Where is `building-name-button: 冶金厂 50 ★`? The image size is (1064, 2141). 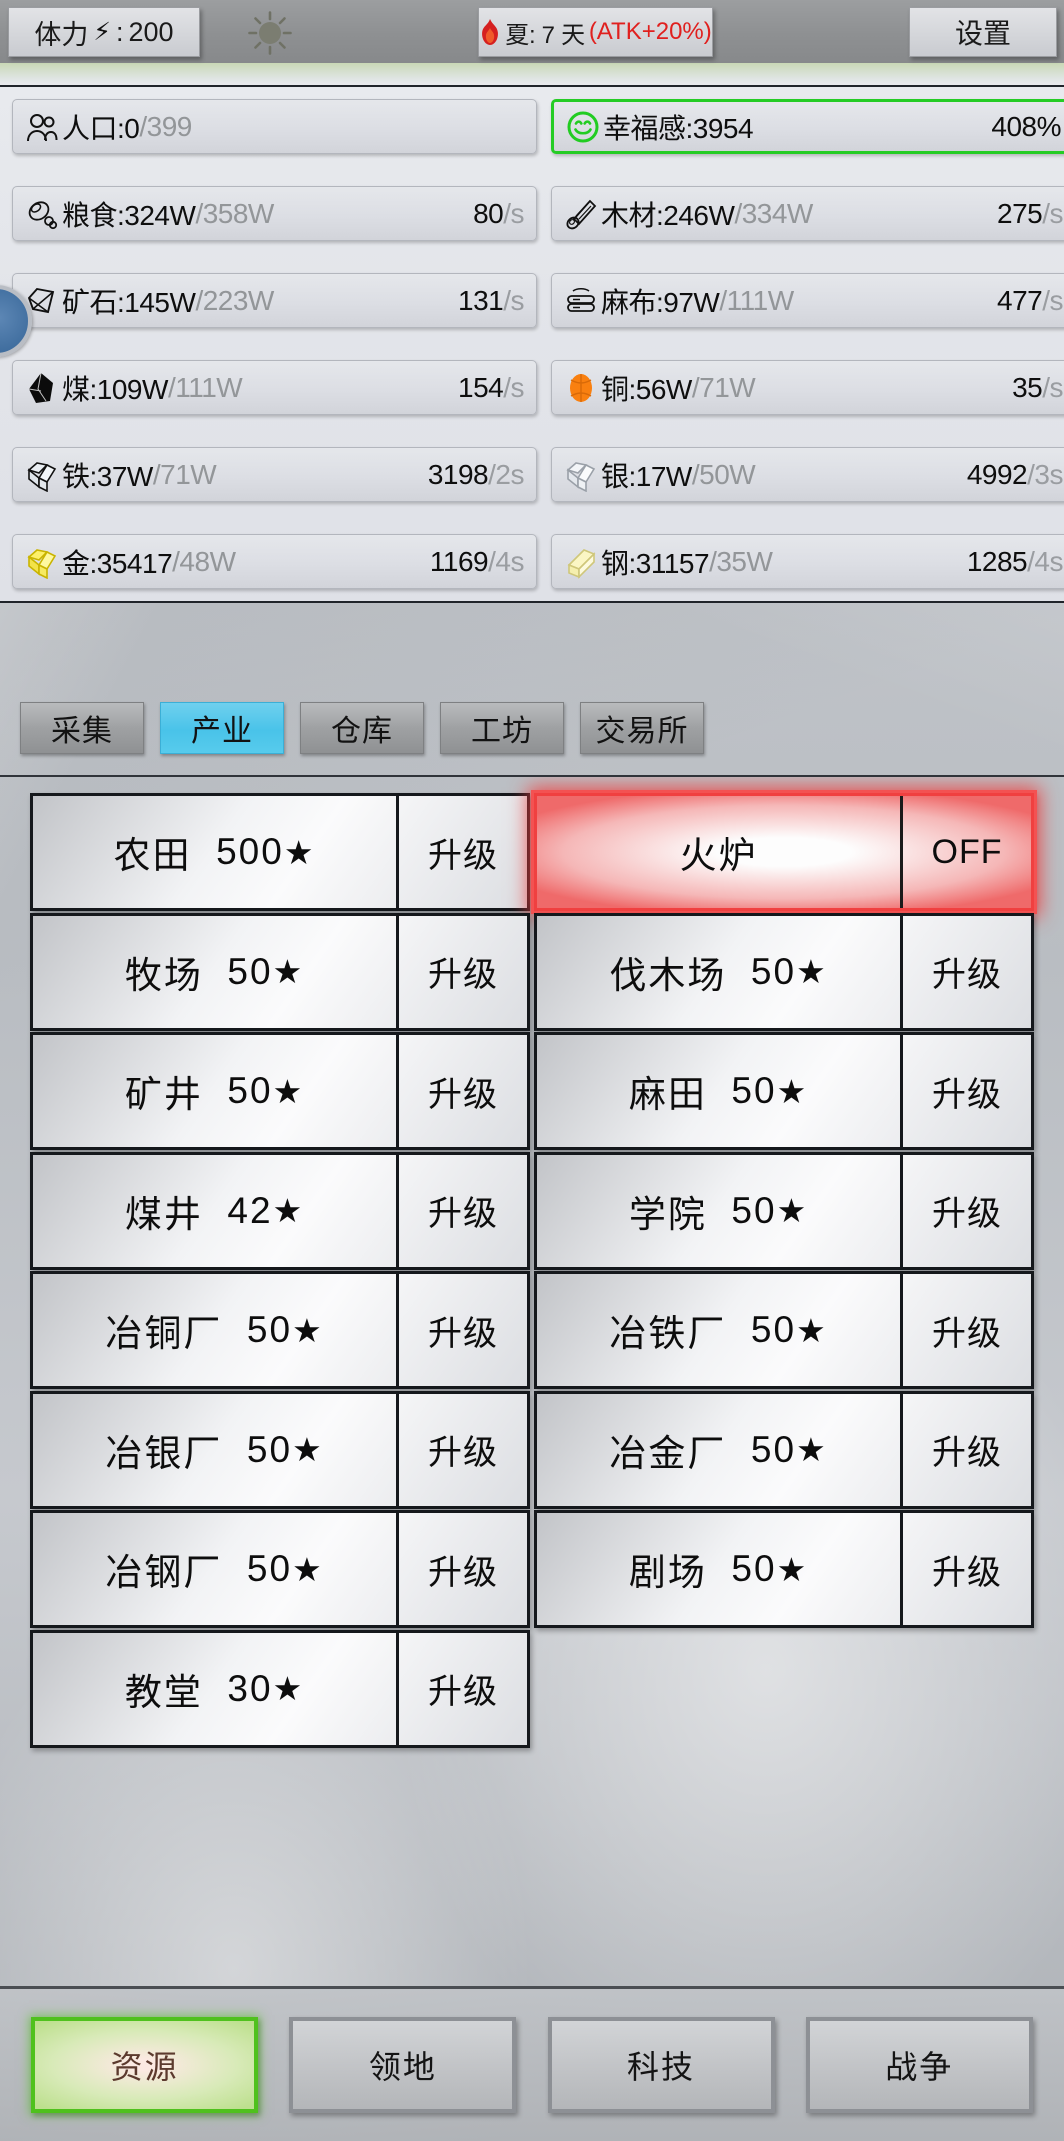
building-name-button: 冶金厂 50 ★ is located at coordinates (720, 1449).